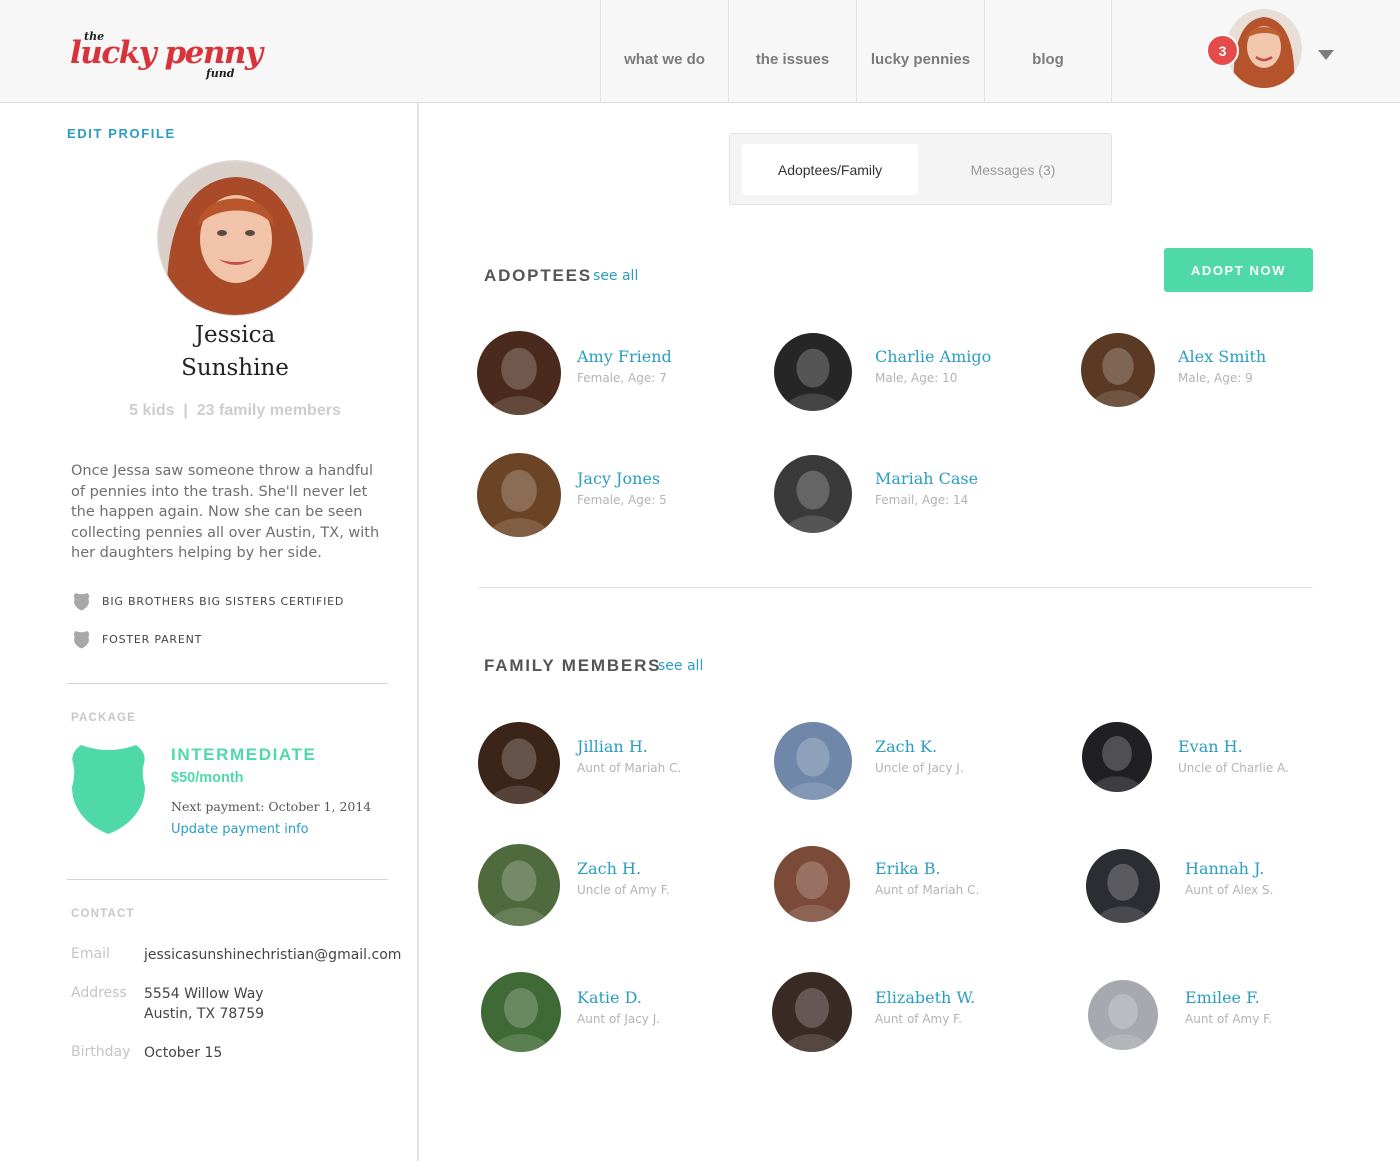 Image resolution: width=1400 pixels, height=1161 pixels. Describe the element at coordinates (919, 768) in the screenshot. I see `person-info: Uncle of Jacy J.` at that location.